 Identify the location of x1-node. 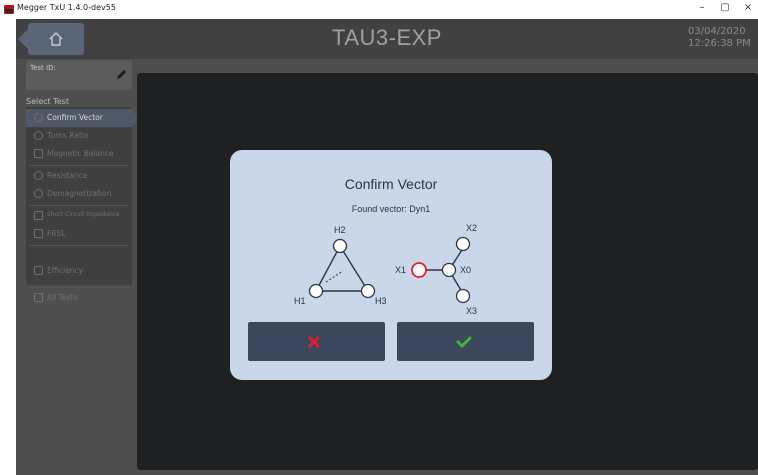
(419, 270).